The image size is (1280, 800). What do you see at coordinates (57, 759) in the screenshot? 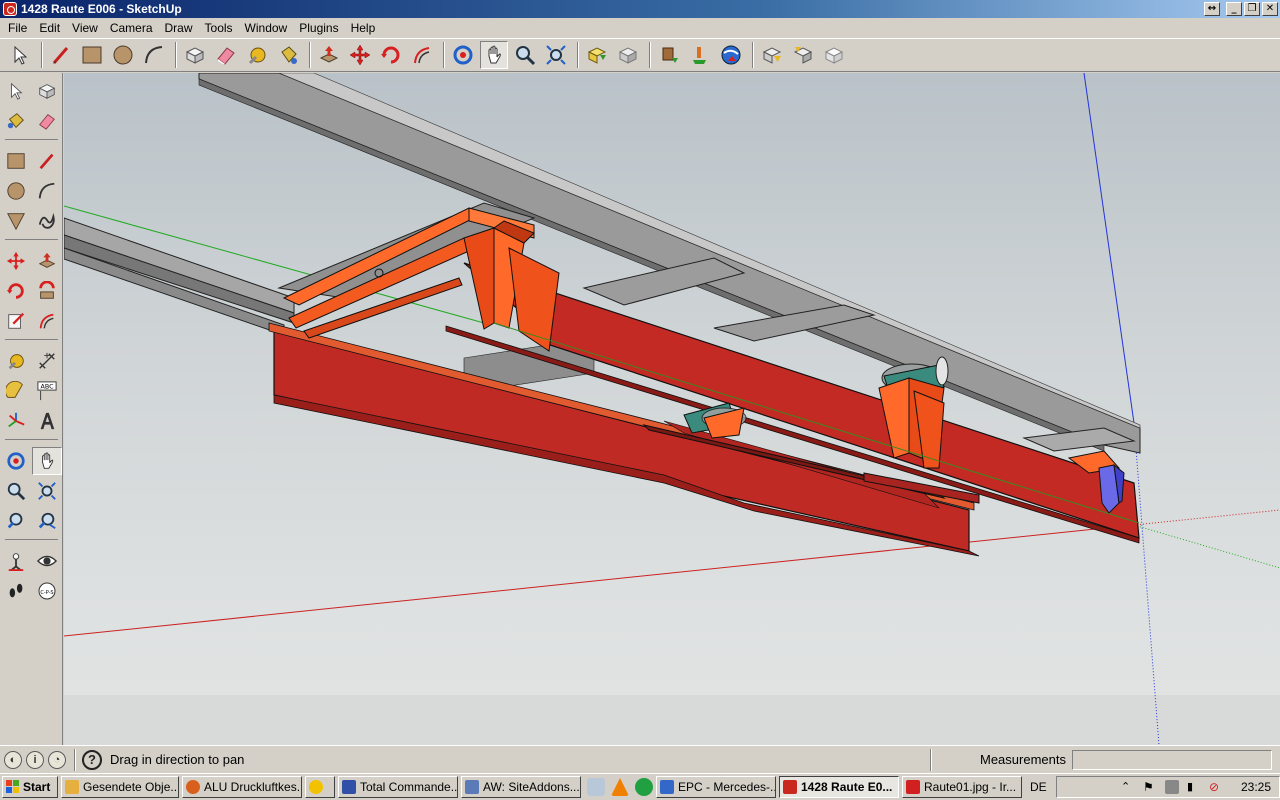
I see `user-account-icon: ◔` at bounding box center [57, 759].